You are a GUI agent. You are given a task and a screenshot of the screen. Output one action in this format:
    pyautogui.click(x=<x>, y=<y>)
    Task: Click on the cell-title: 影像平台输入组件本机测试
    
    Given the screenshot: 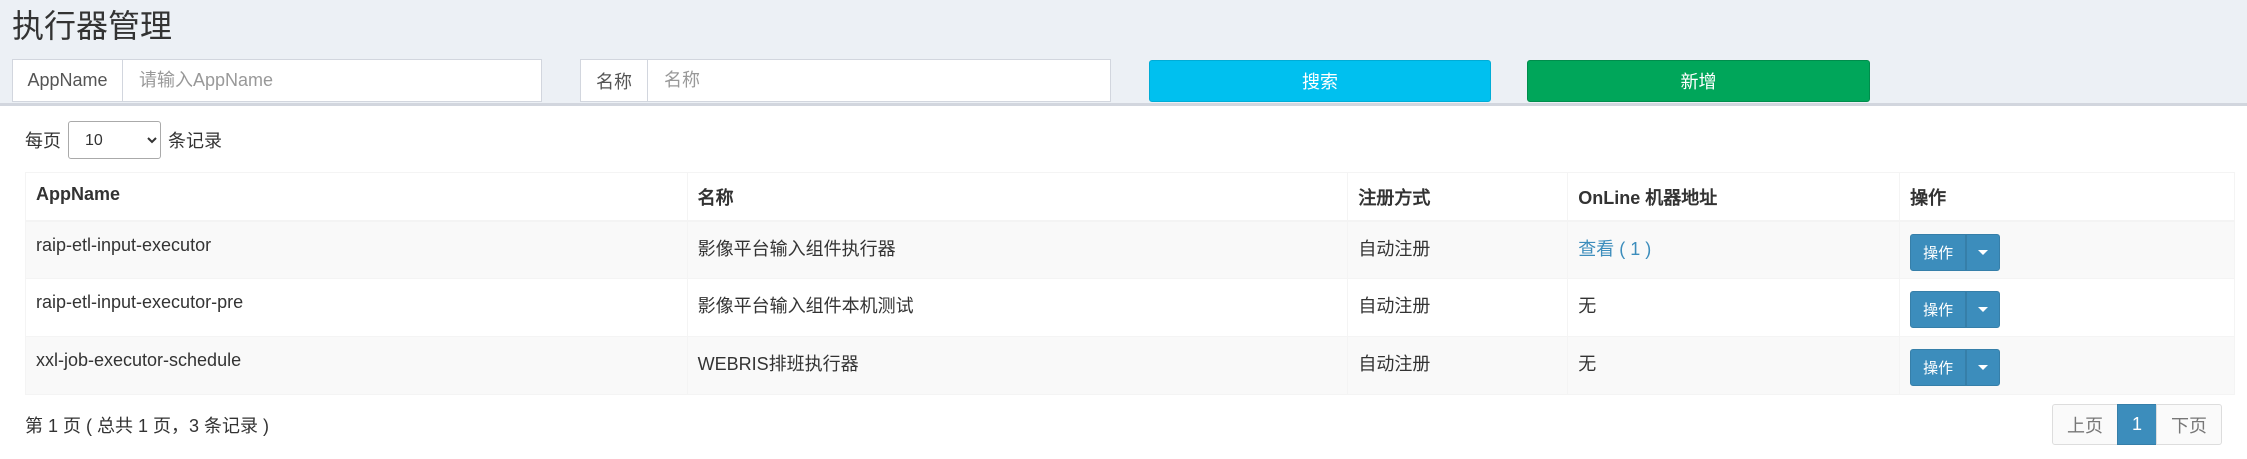 What is the action you would take?
    pyautogui.click(x=1017, y=307)
    